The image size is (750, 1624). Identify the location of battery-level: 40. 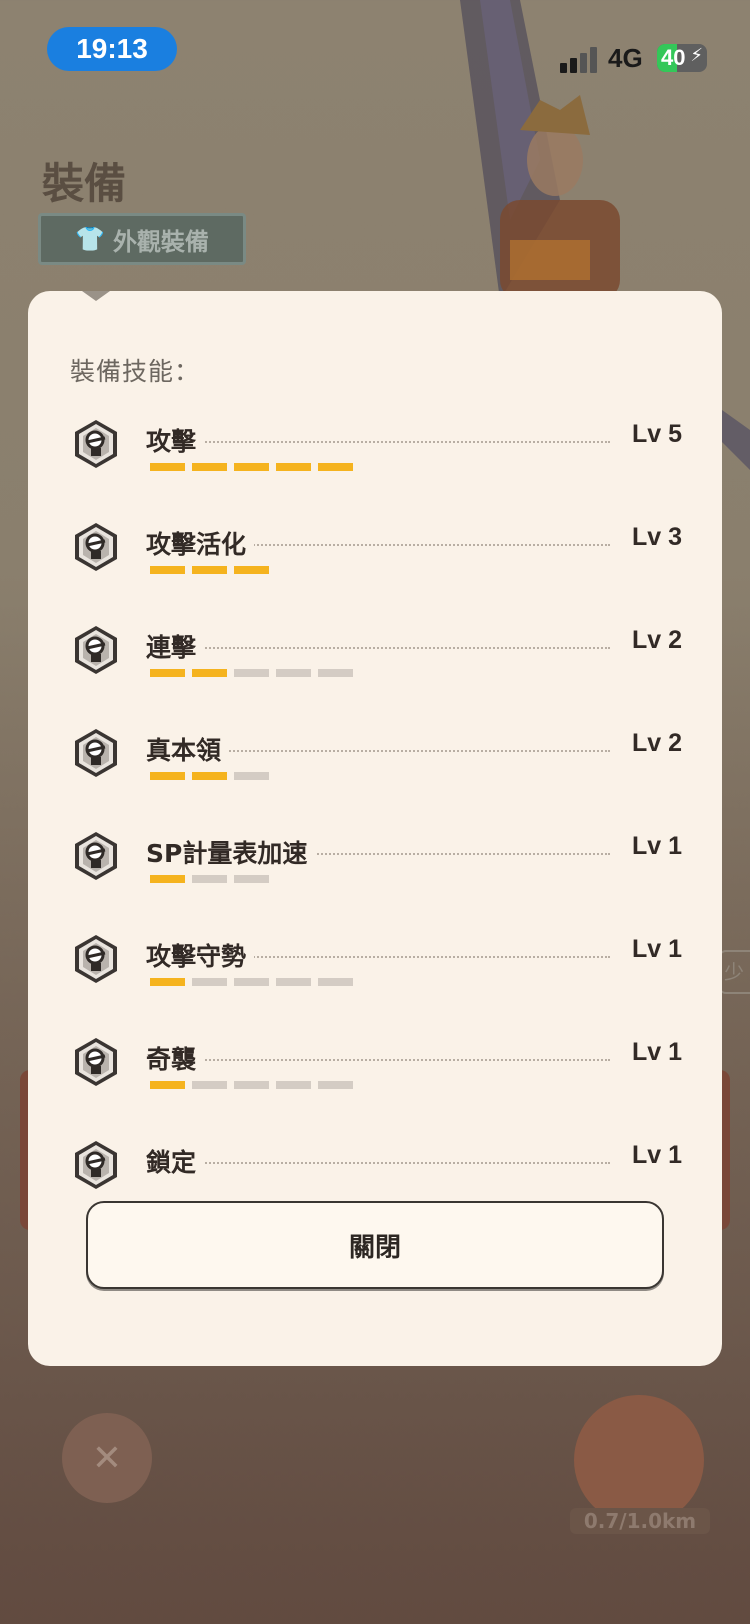
(673, 57).